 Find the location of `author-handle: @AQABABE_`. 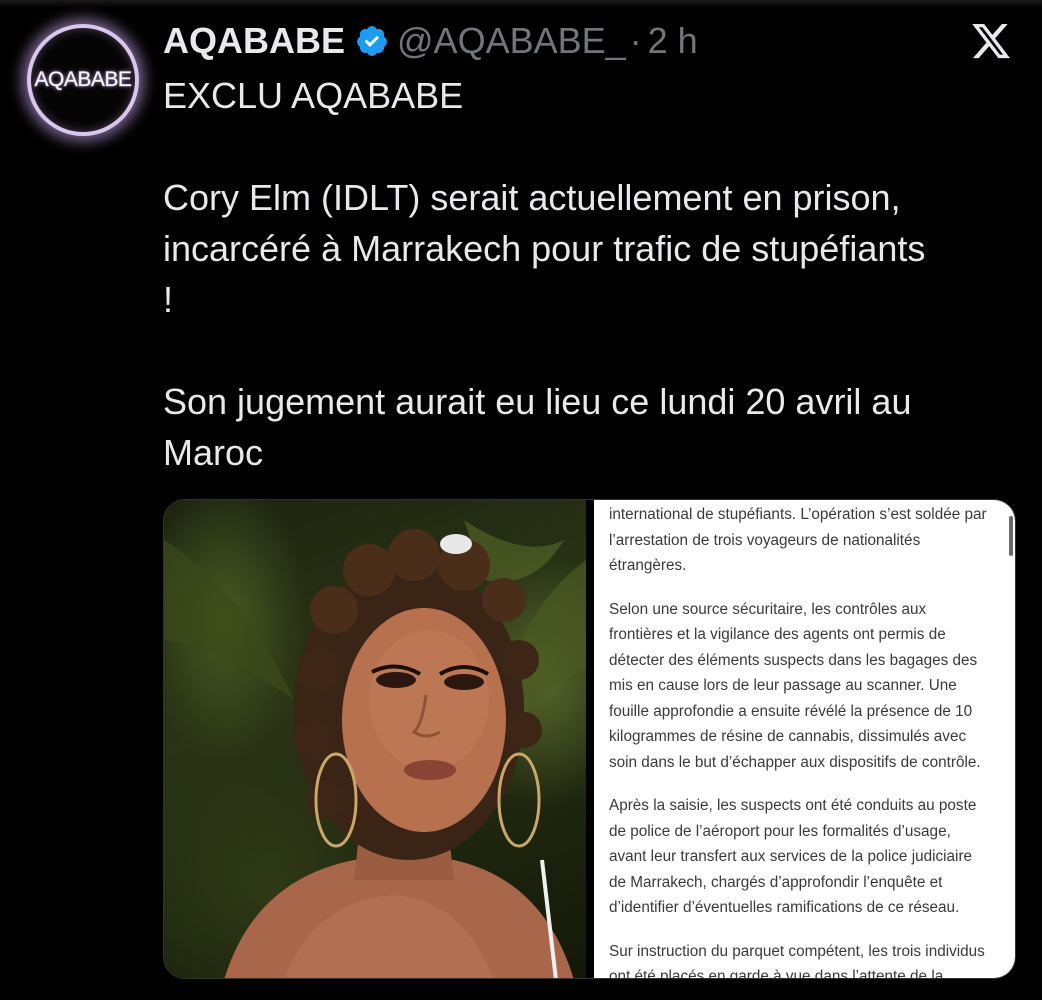

author-handle: @AQABABE_ is located at coordinates (511, 41).